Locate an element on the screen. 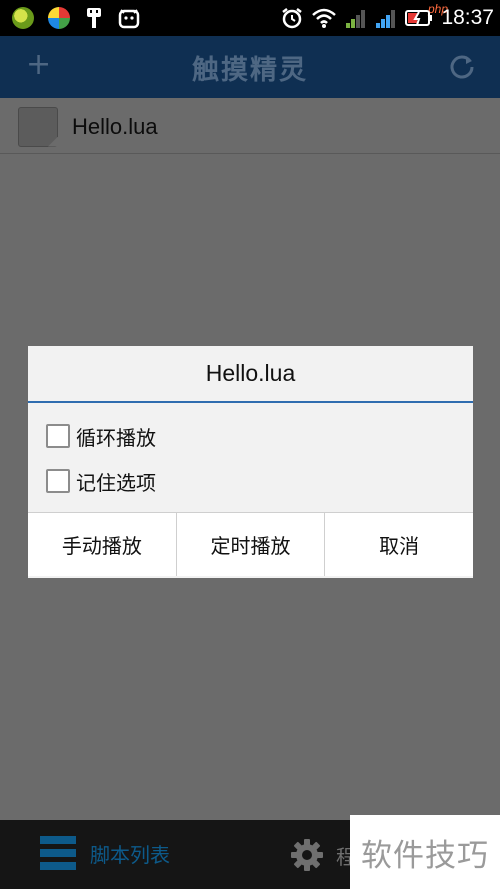 The height and width of the screenshot is (889, 500). menu-icon is located at coordinates (58, 853).